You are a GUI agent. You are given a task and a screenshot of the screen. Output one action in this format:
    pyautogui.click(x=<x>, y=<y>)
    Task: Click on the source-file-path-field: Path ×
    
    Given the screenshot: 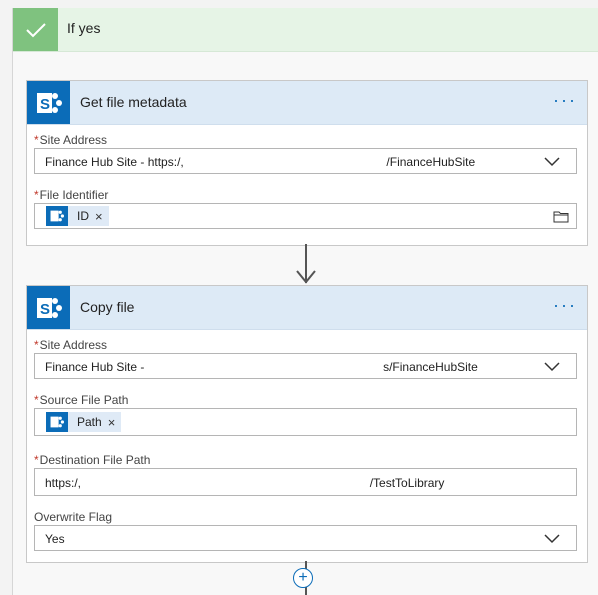 What is the action you would take?
    pyautogui.click(x=305, y=422)
    